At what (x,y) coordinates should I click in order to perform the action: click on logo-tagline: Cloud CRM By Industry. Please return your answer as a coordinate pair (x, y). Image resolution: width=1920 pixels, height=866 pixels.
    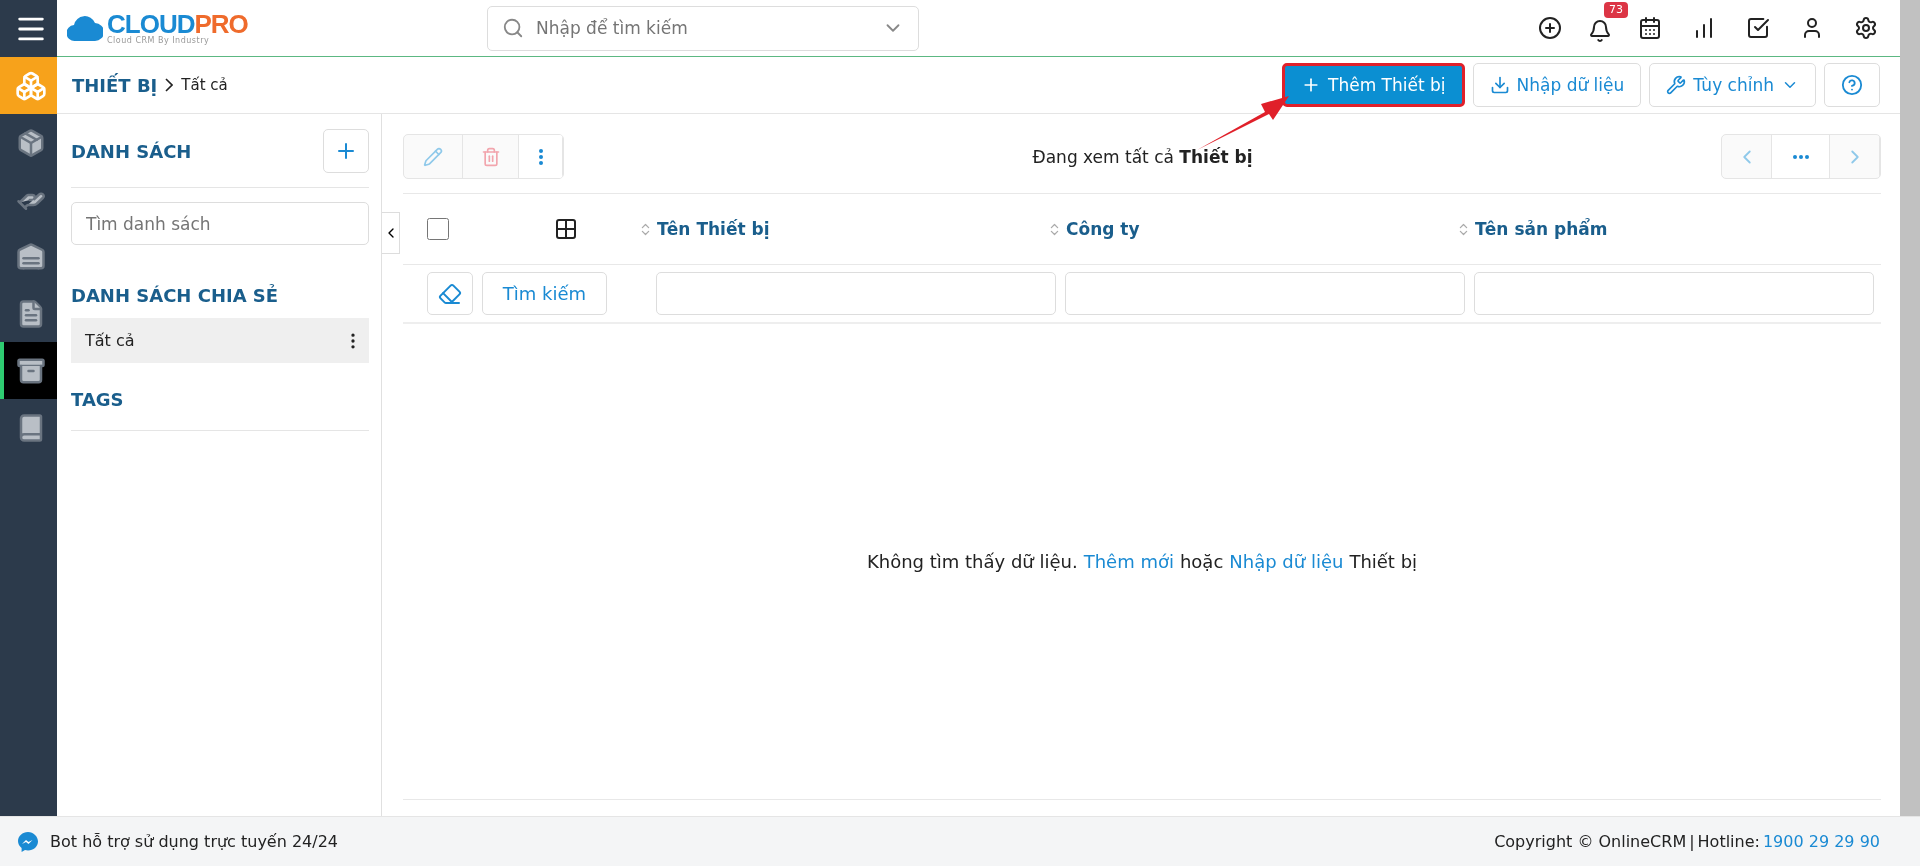
    Looking at the image, I should click on (159, 41).